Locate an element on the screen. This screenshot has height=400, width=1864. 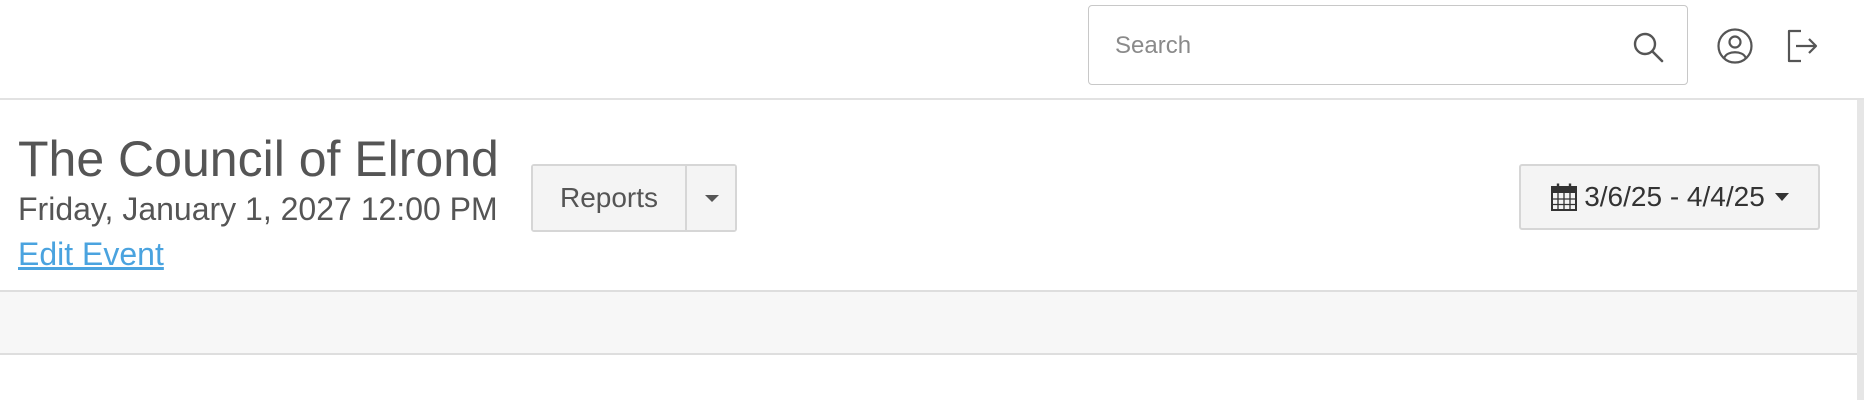
date-range-label: 3/6/25 - 4/4/25 is located at coordinates (1674, 196).